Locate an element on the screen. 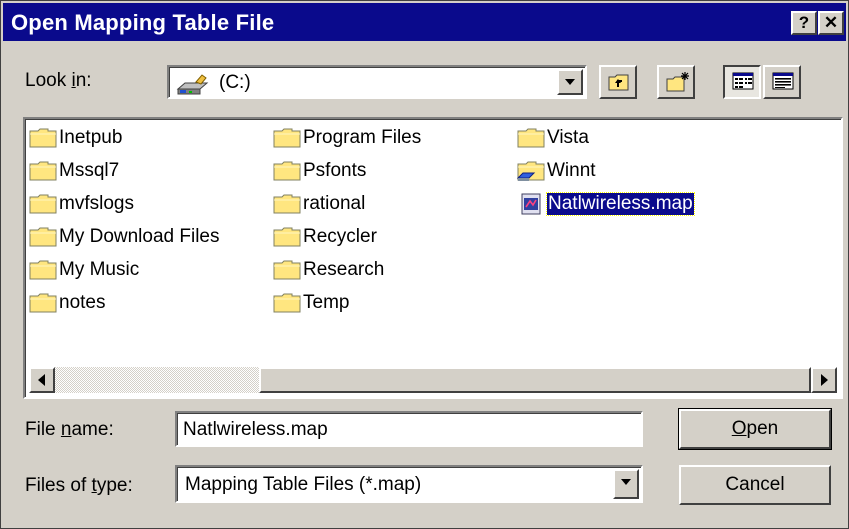 The height and width of the screenshot is (529, 849). list-item-folder: Recycler is located at coordinates (325, 237).